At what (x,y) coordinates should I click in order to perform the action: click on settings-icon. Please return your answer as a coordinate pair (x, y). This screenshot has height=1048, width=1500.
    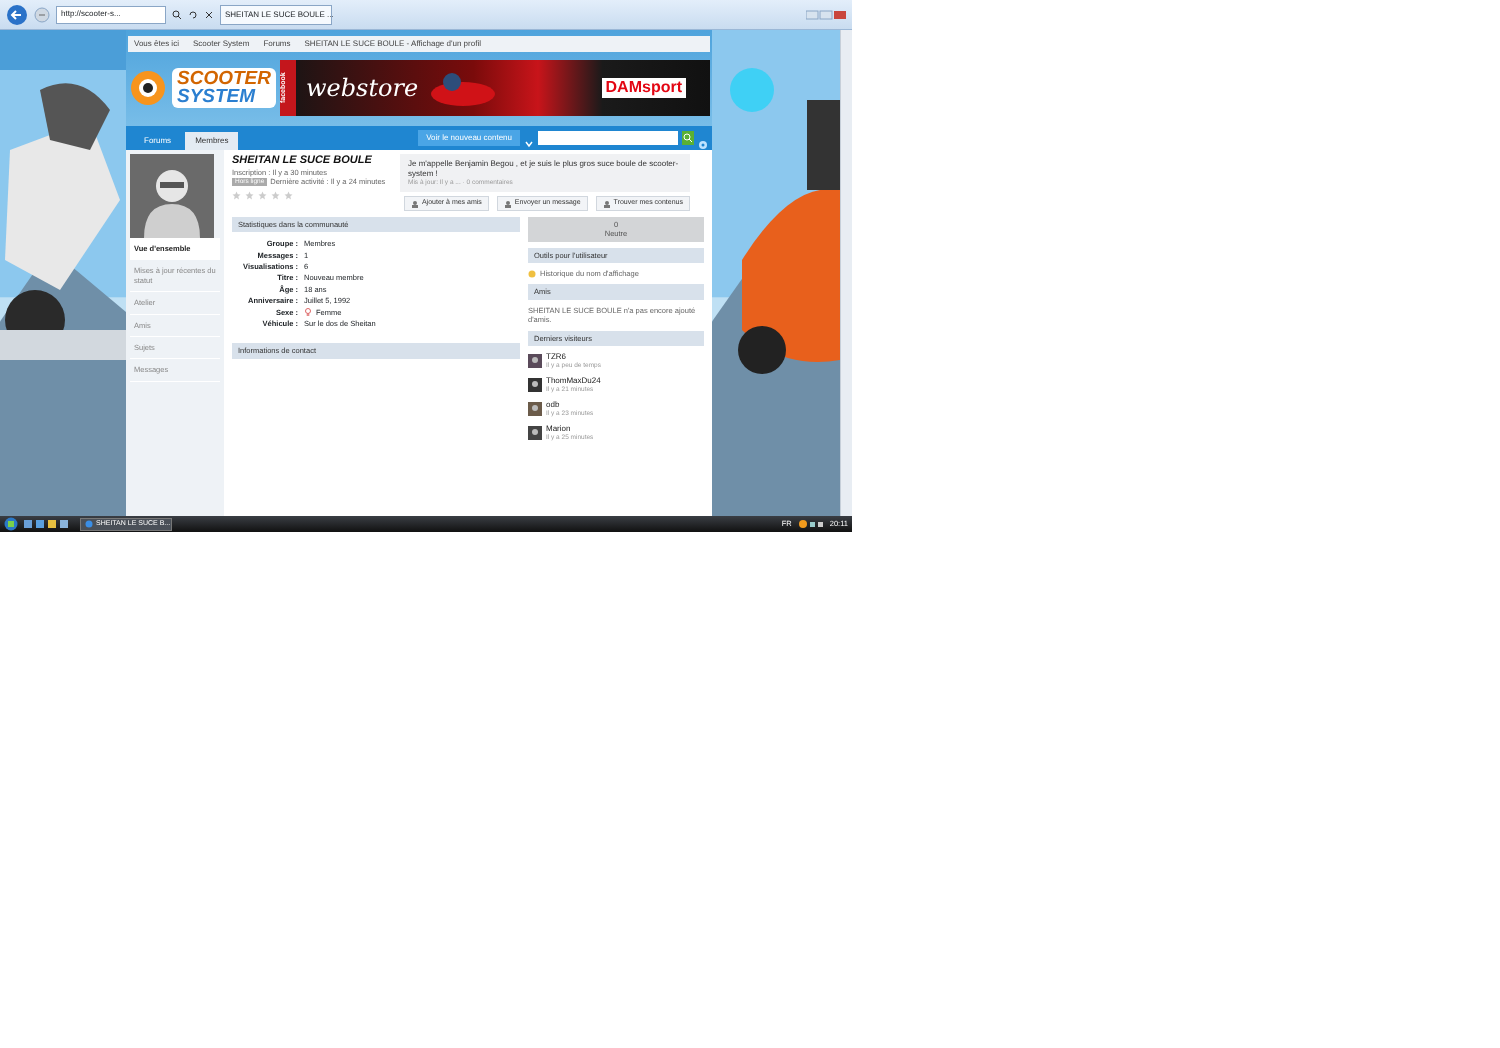
    Looking at the image, I should click on (703, 145).